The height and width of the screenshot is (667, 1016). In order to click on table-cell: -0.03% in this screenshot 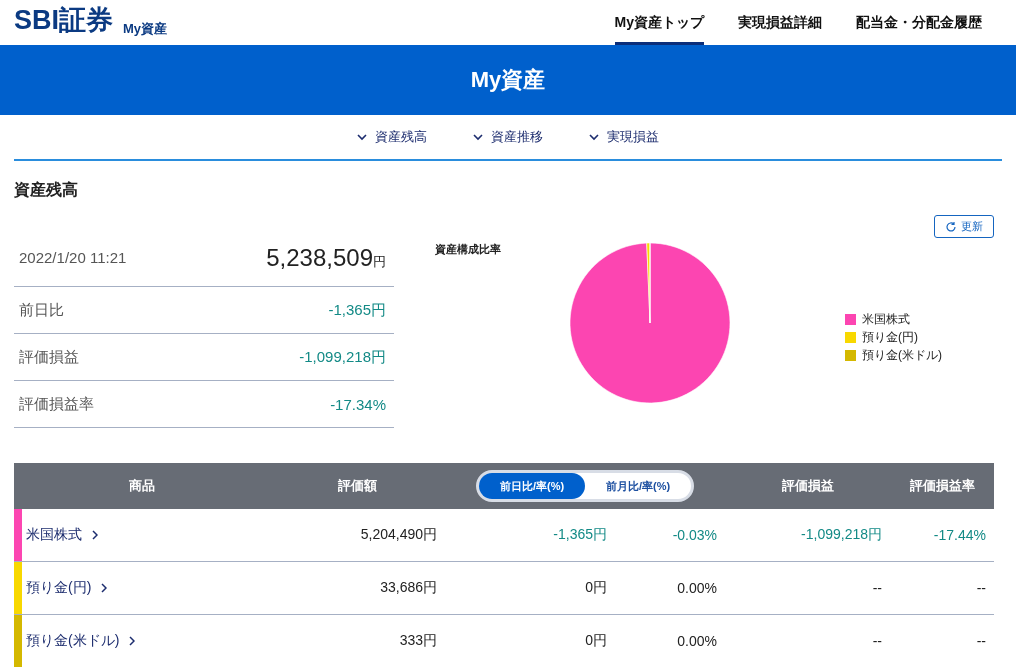, I will do `click(694, 535)`.